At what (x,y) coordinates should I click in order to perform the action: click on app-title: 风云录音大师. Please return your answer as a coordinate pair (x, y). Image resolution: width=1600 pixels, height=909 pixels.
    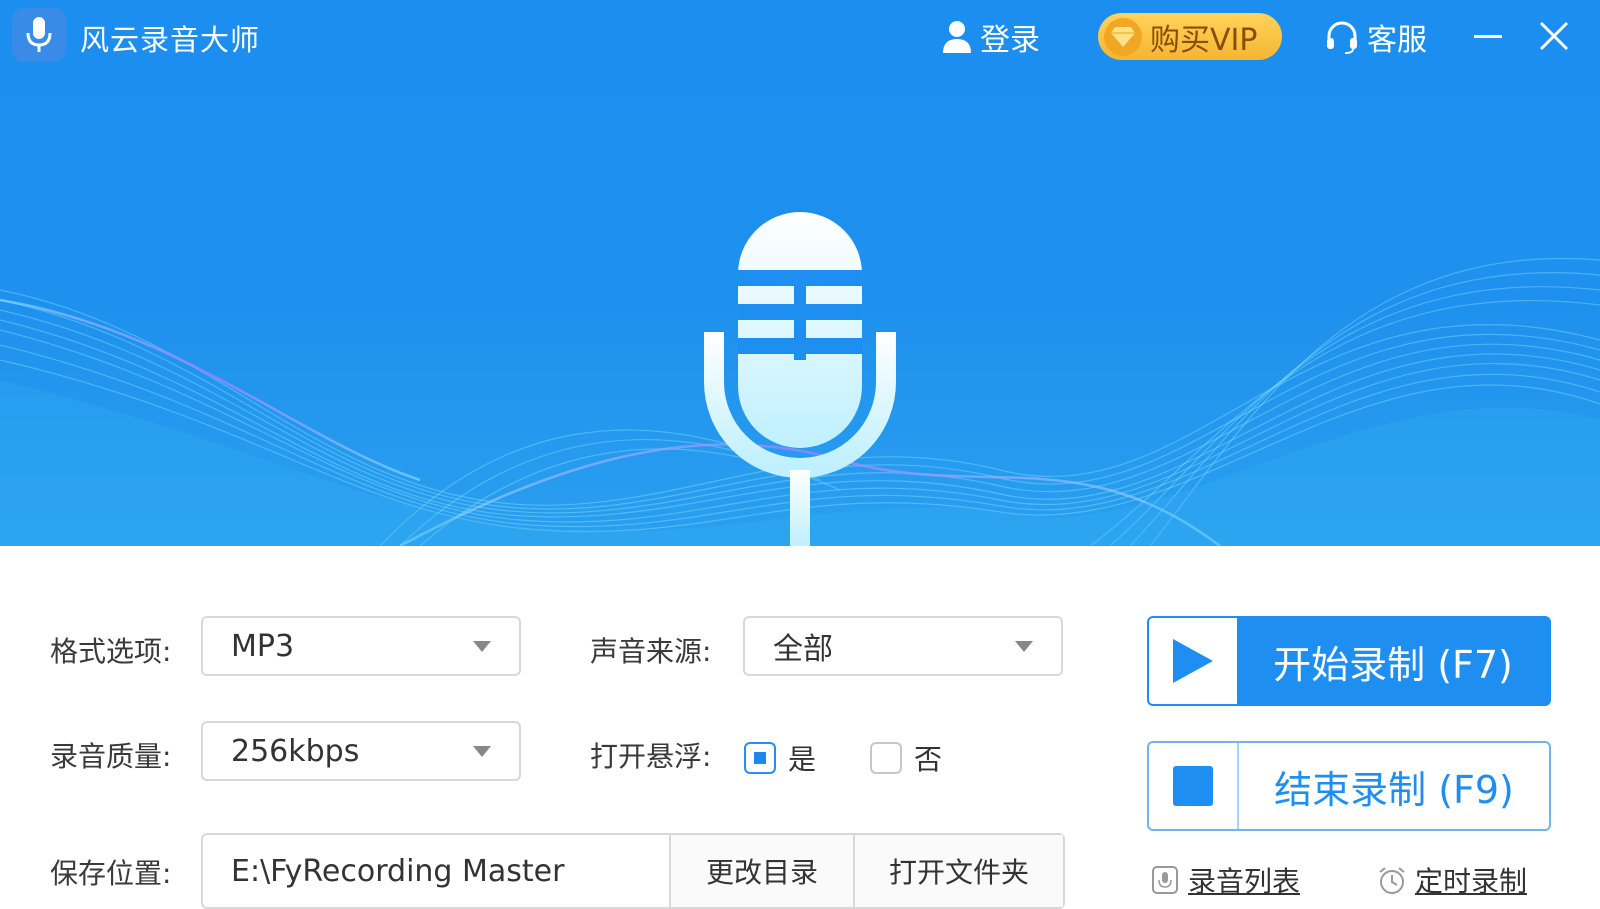
    Looking at the image, I should click on (170, 40).